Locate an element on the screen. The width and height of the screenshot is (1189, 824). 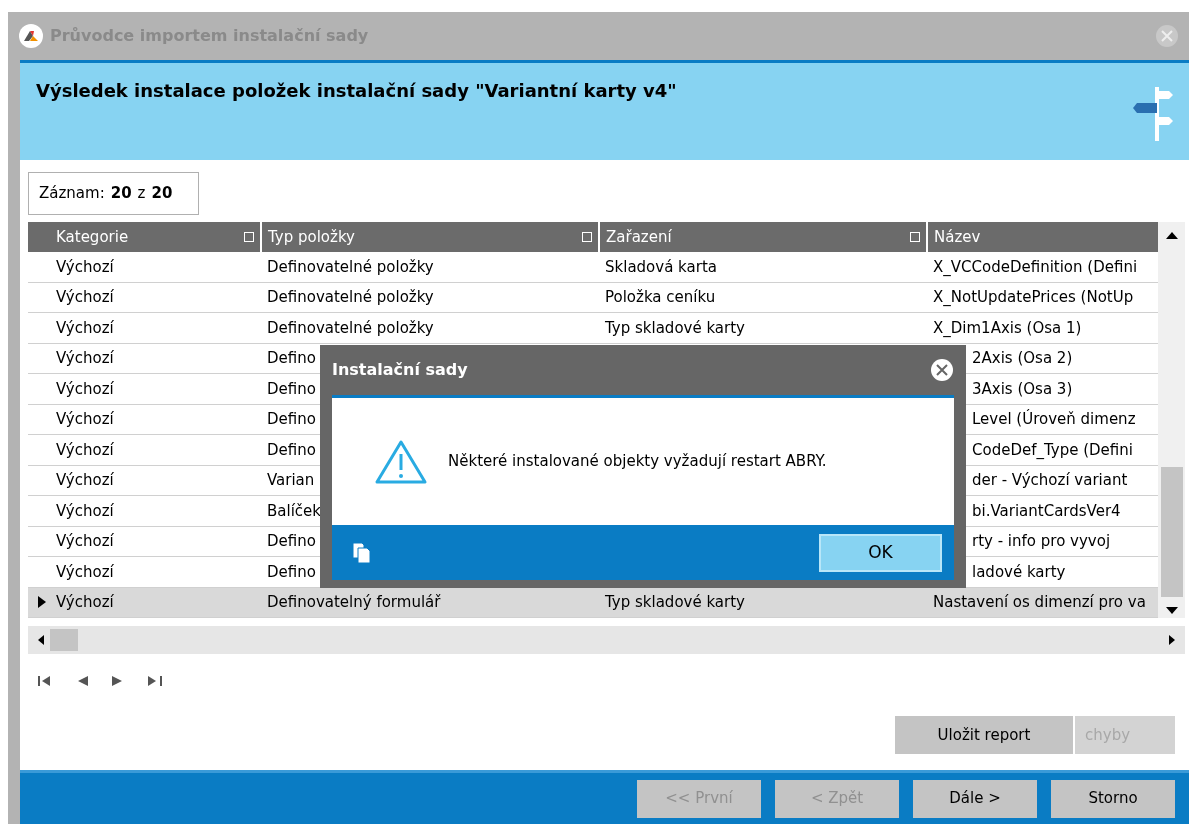
table-cell-text: Balíček is located at coordinates (294, 511).